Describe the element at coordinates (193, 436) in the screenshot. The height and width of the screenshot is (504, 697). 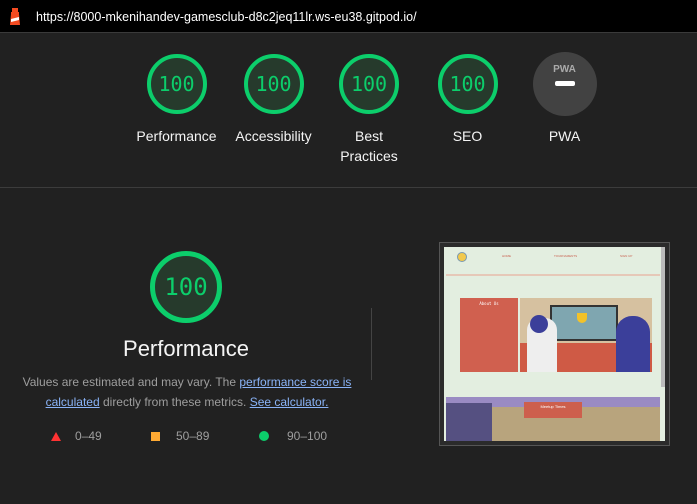
I see `legend-range: 50–89` at that location.